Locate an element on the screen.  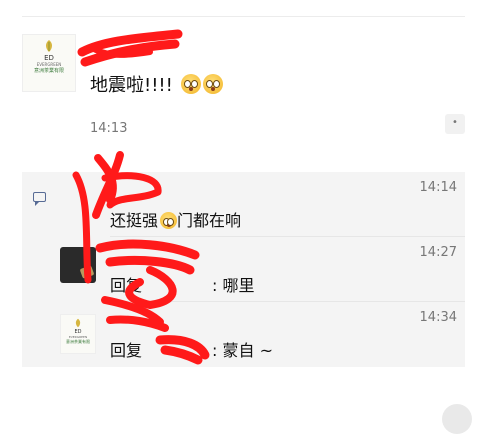
post-content: 地震啦!!!! is located at coordinates (156, 84).